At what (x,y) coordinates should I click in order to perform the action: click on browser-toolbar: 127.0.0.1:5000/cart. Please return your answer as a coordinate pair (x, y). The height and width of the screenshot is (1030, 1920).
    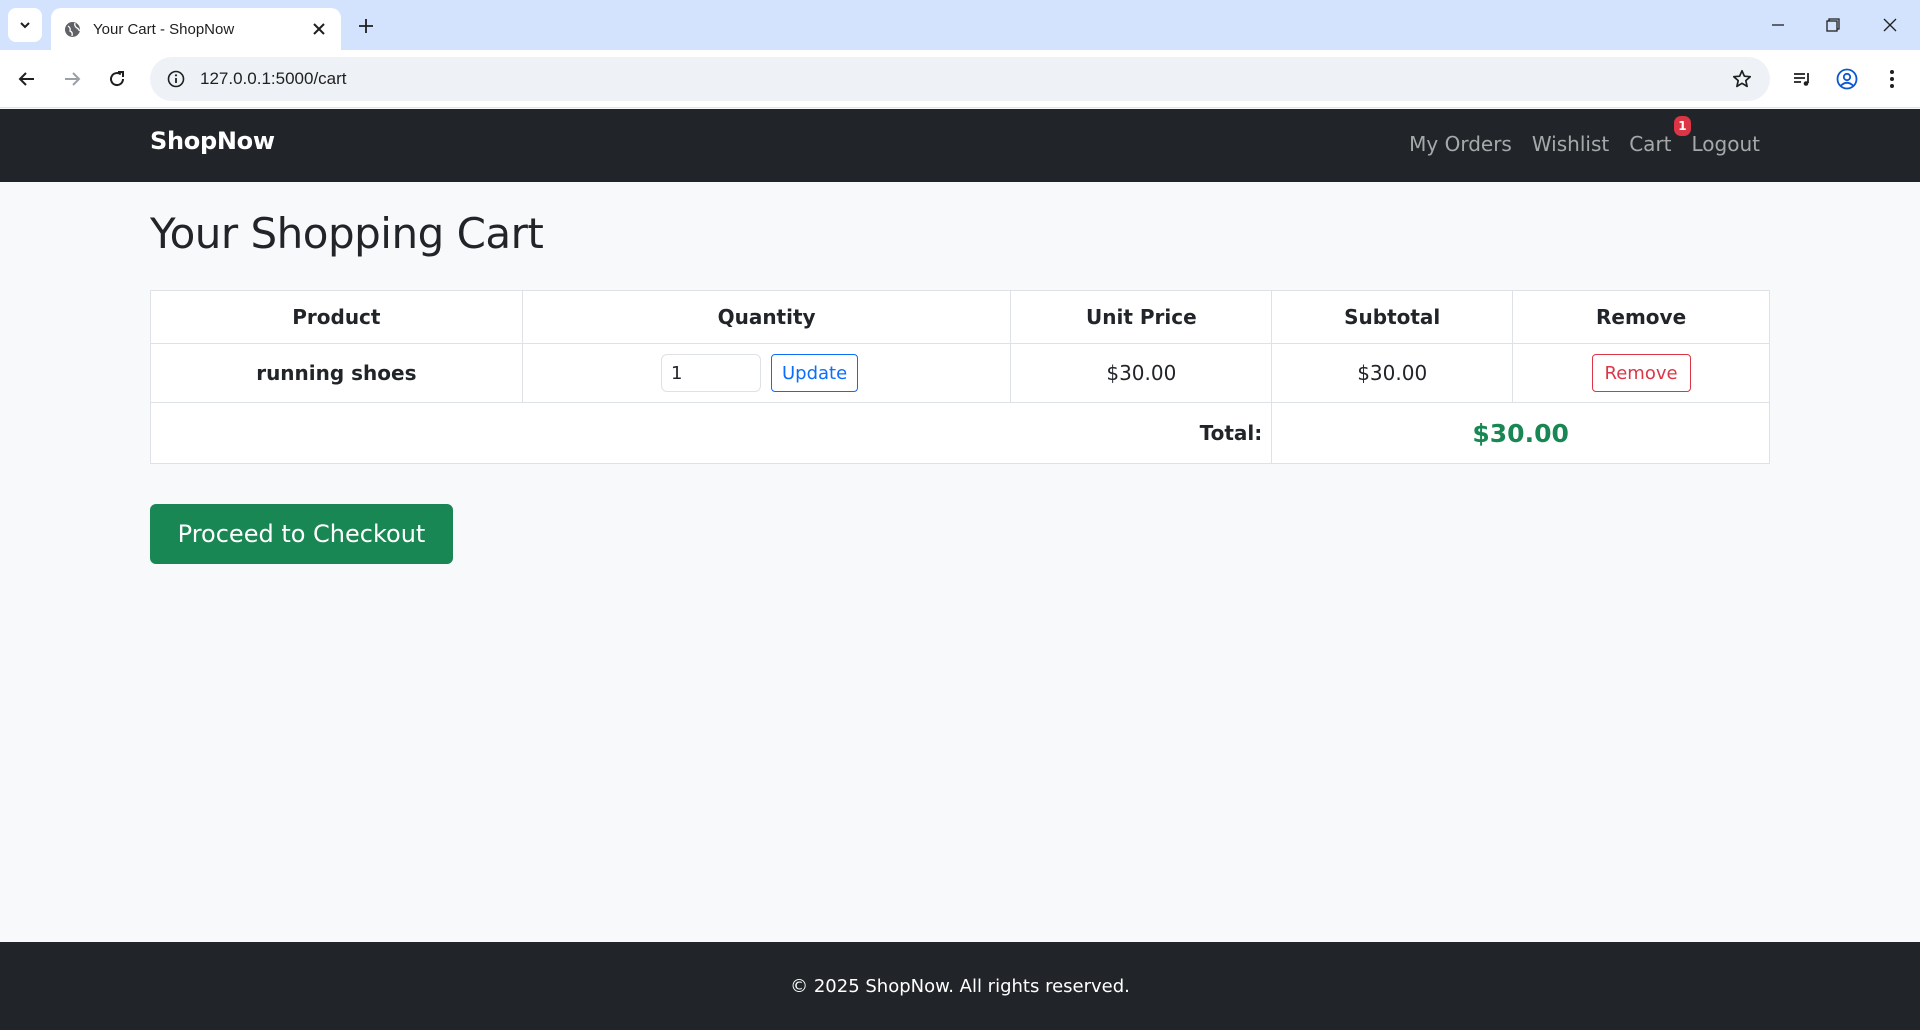
    Looking at the image, I should click on (960, 79).